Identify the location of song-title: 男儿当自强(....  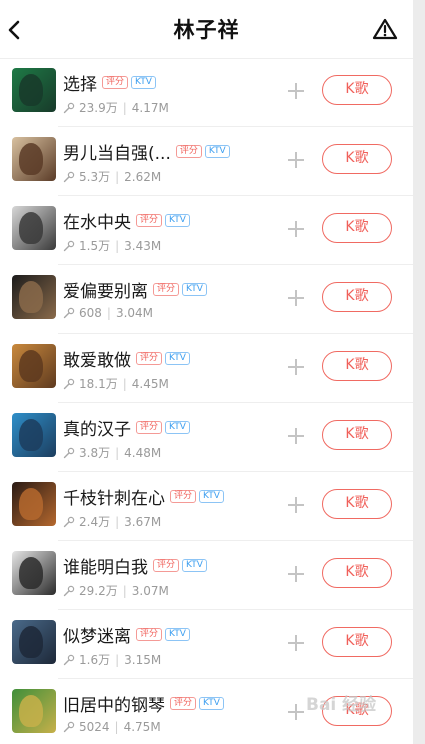
(117, 154).